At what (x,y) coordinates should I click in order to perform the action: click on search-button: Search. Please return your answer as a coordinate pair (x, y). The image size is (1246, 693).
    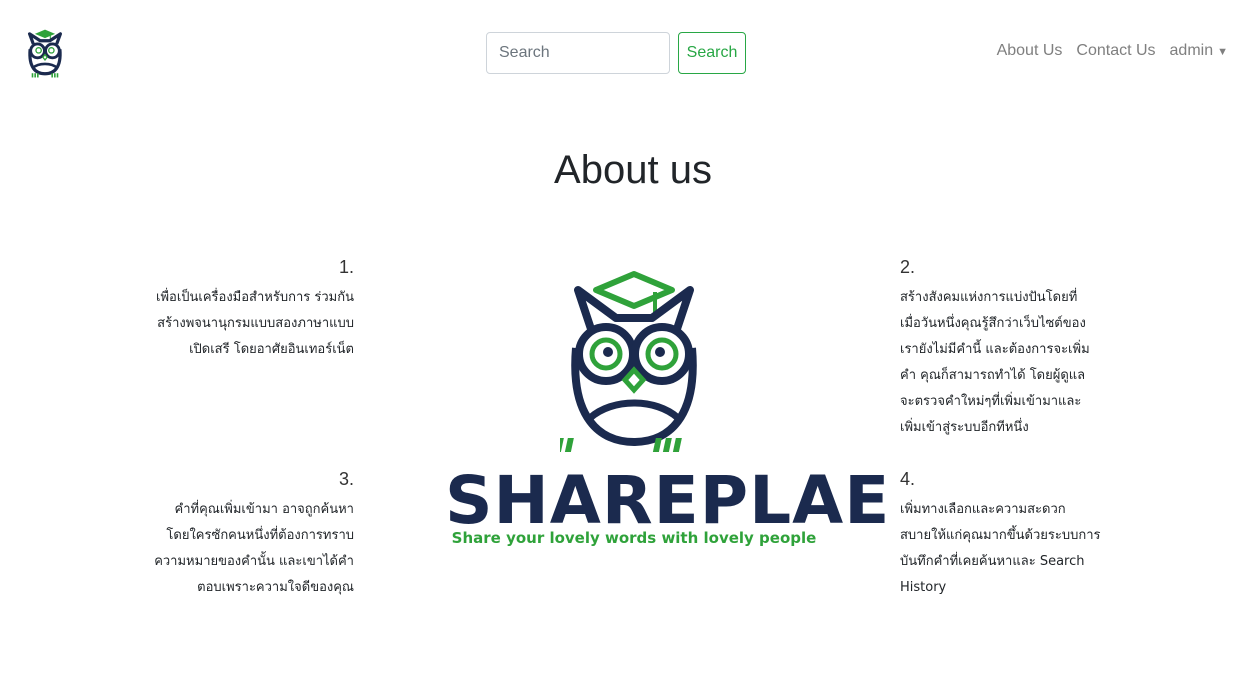
    Looking at the image, I should click on (712, 53).